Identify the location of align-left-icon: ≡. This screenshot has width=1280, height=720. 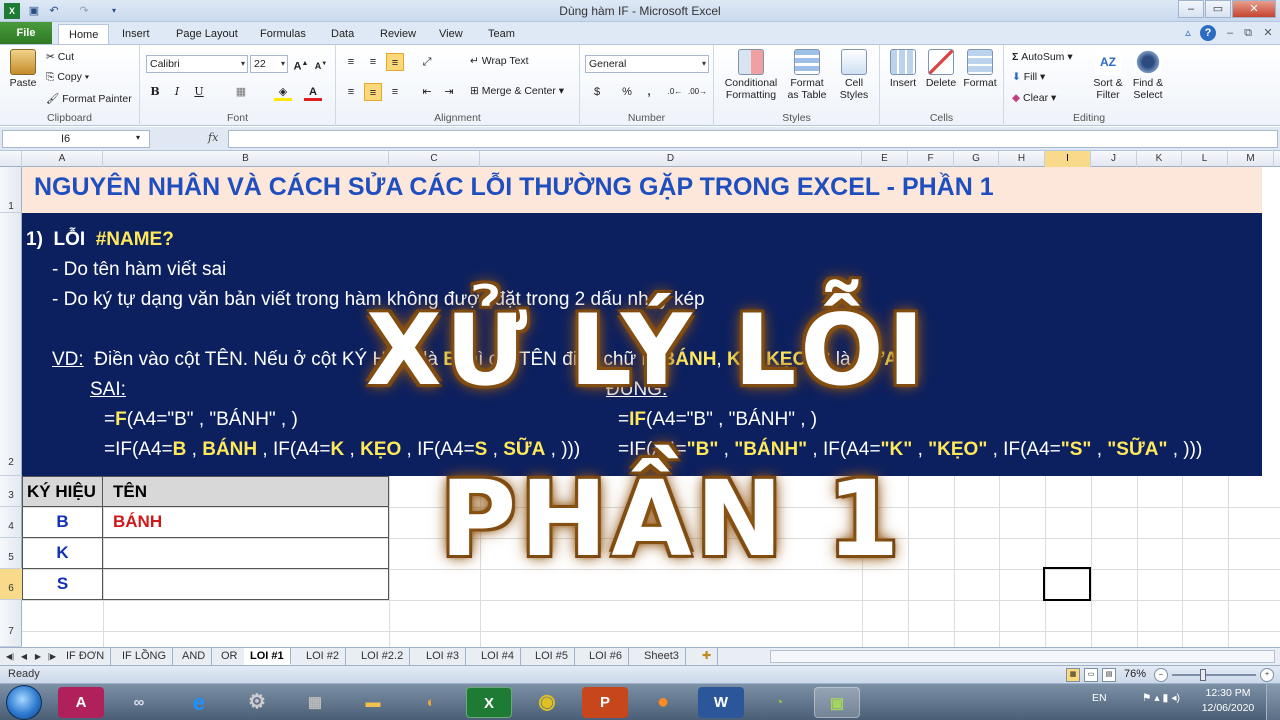
(351, 92).